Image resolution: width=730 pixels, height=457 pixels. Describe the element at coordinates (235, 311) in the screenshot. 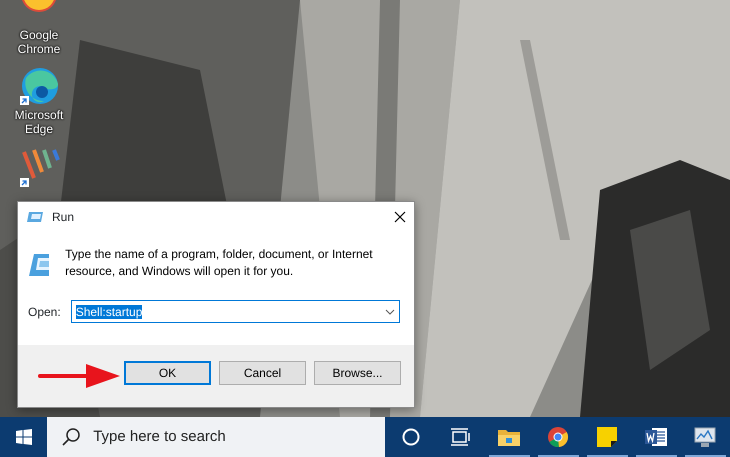

I see `open-combo-field: Shell:startup` at that location.